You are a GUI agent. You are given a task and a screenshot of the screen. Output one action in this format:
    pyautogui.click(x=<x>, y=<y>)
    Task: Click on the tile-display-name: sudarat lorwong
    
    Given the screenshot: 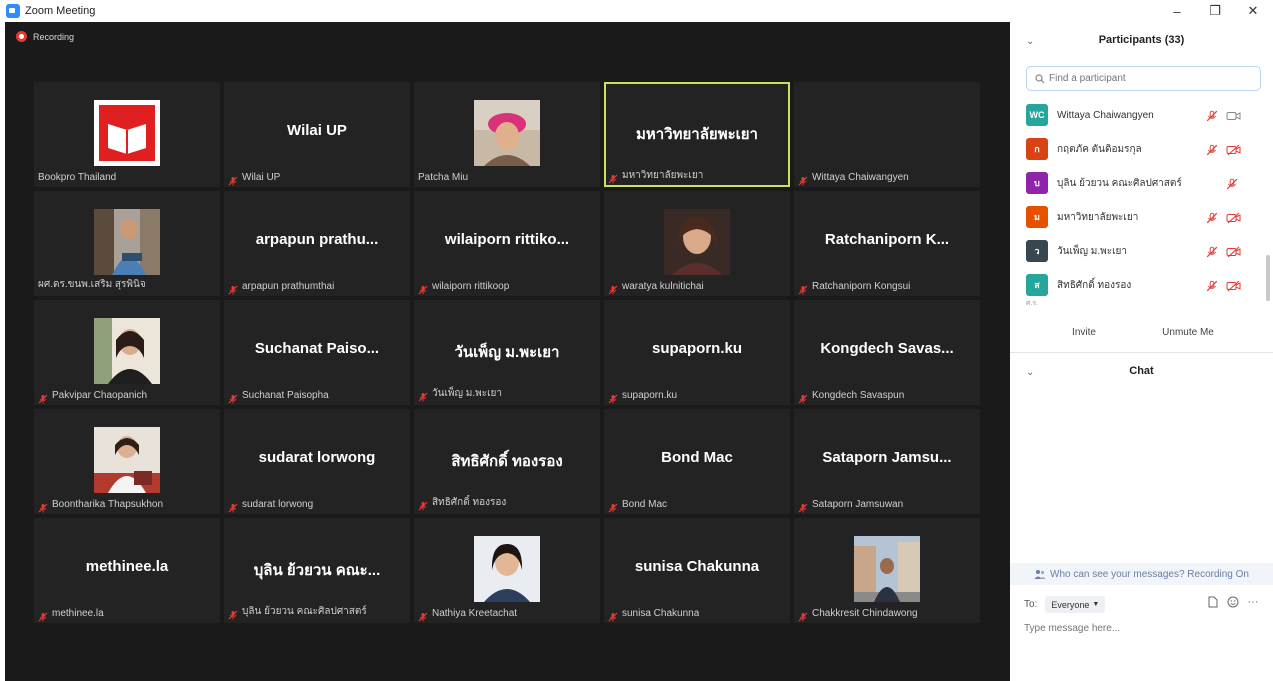 What is the action you would take?
    pyautogui.click(x=317, y=457)
    